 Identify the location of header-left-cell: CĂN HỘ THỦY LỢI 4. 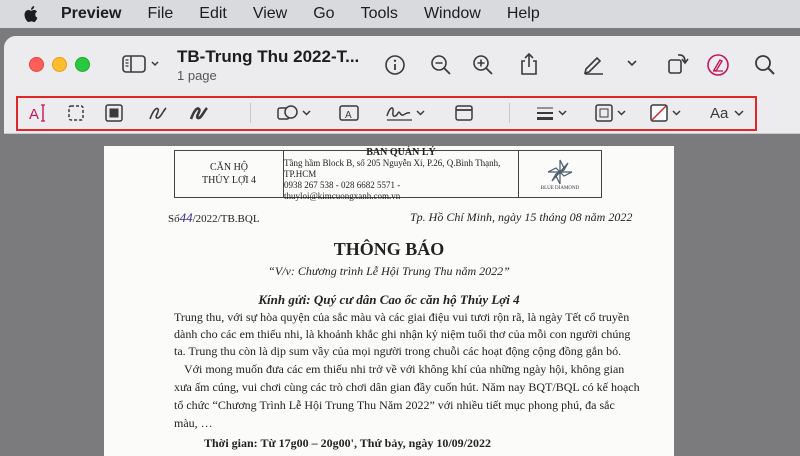
(229, 174).